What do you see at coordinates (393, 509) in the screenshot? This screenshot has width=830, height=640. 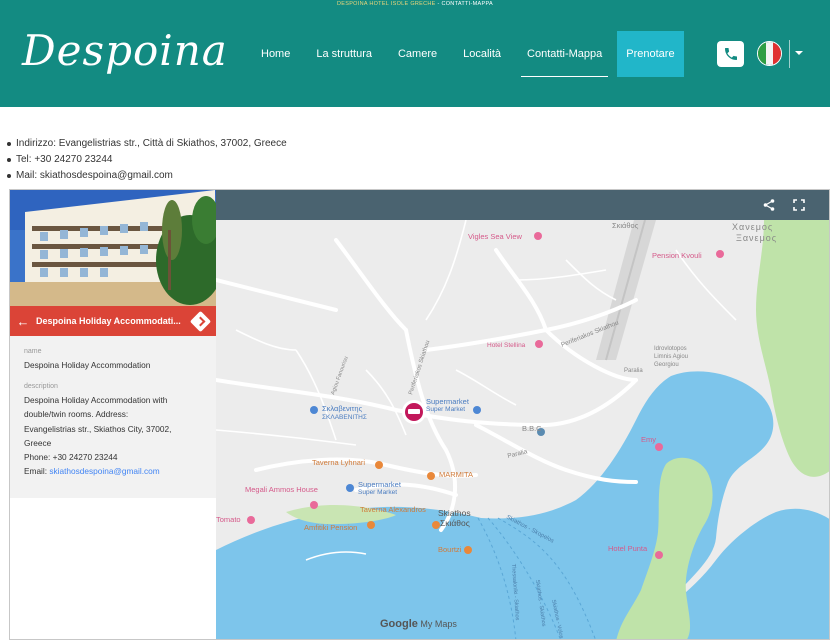 I see `map-label: Taverna Alexandros` at bounding box center [393, 509].